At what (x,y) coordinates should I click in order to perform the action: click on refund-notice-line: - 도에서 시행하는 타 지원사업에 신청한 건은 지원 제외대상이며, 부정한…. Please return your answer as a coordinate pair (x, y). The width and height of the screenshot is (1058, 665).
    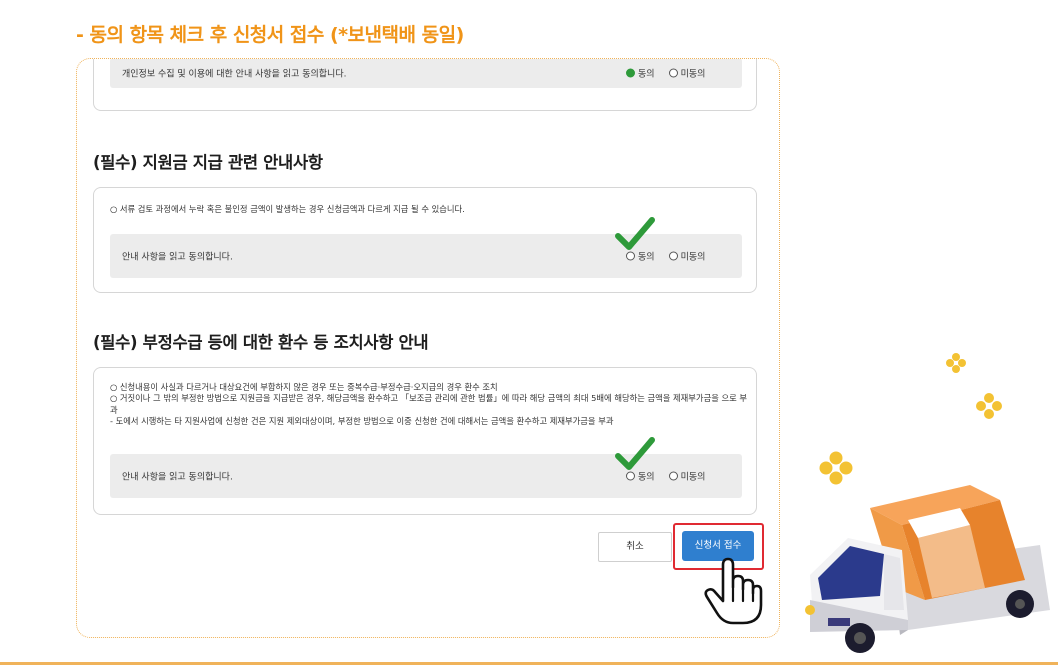
    Looking at the image, I should click on (362, 421).